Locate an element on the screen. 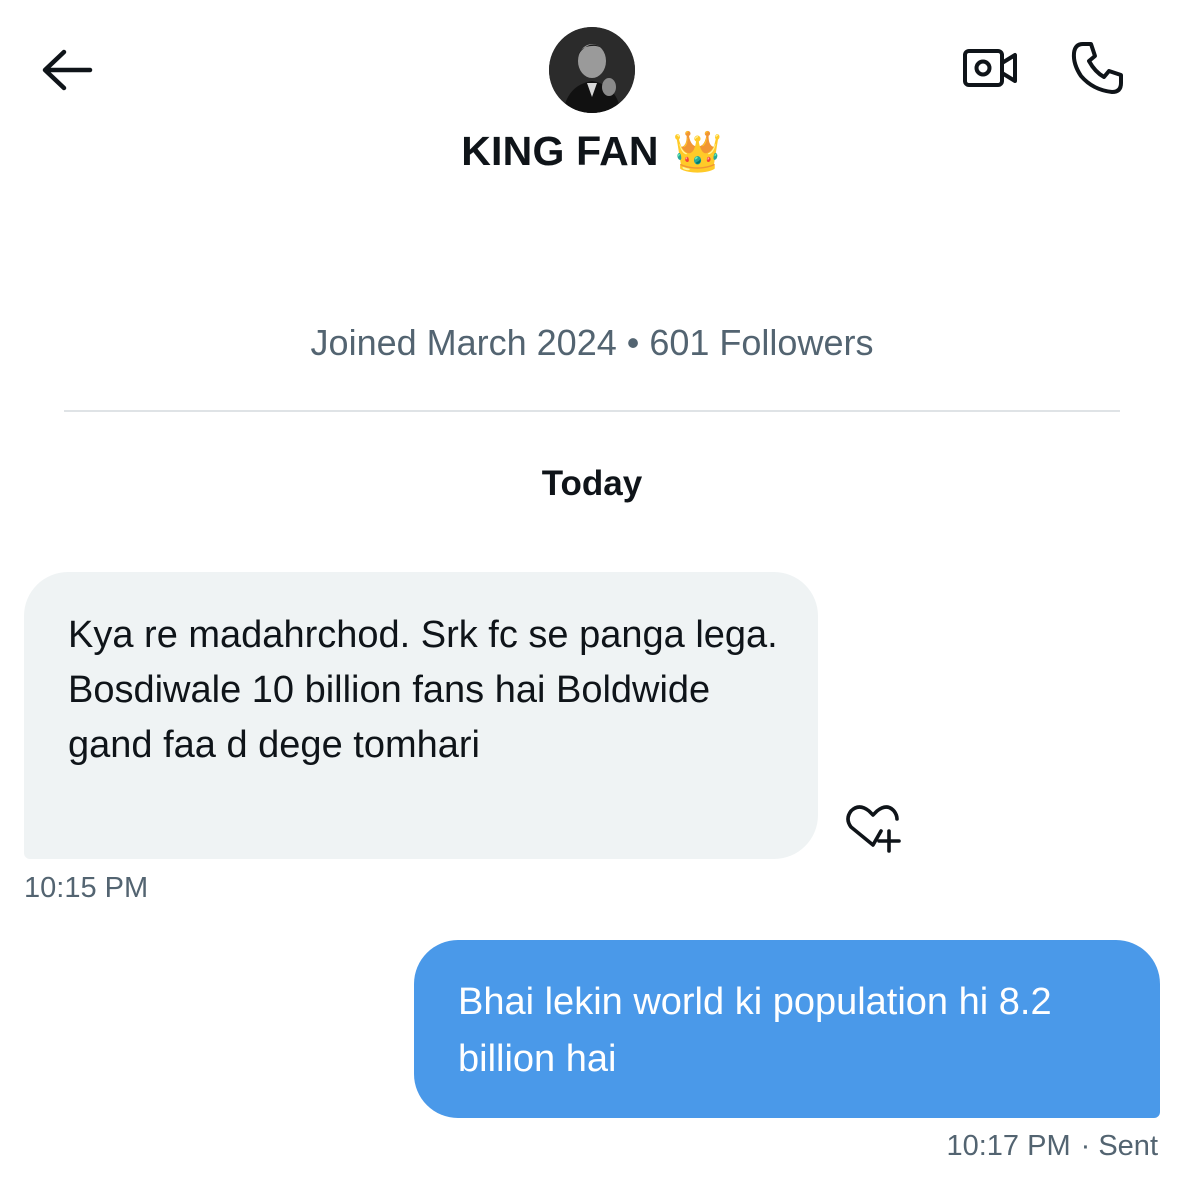  contact-name: KING FAN is located at coordinates (560, 151).